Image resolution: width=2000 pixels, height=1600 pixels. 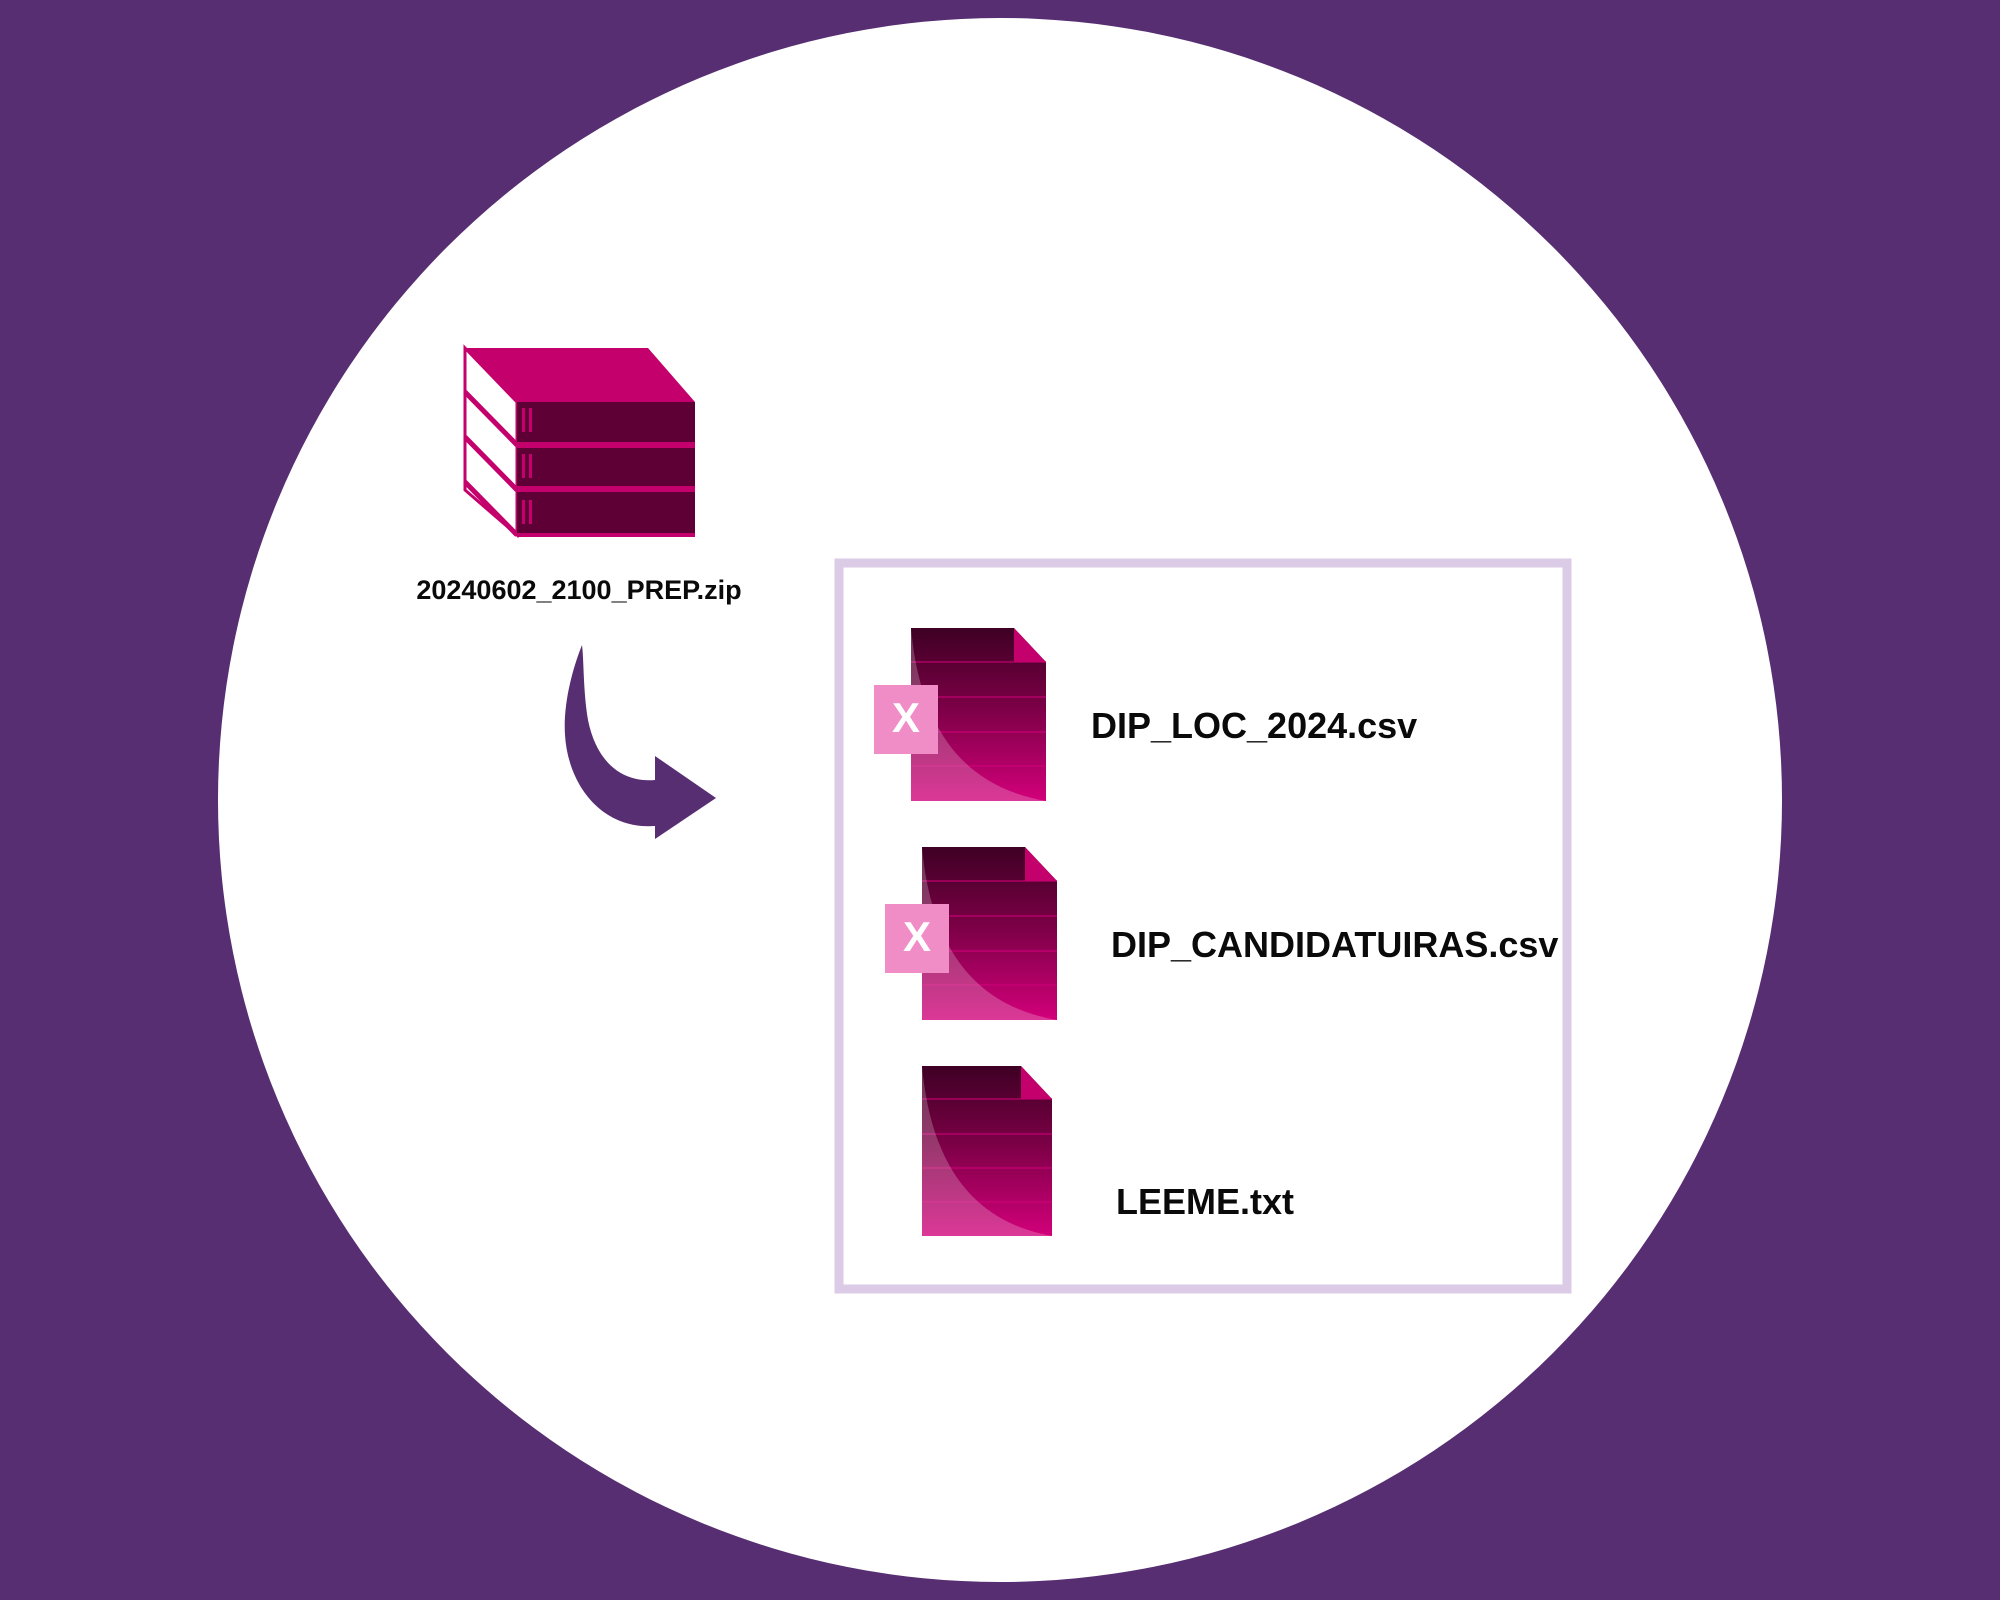 What do you see at coordinates (1334, 944) in the screenshot?
I see `file-name-2: DIP_CANDIDATUIRAS.csv` at bounding box center [1334, 944].